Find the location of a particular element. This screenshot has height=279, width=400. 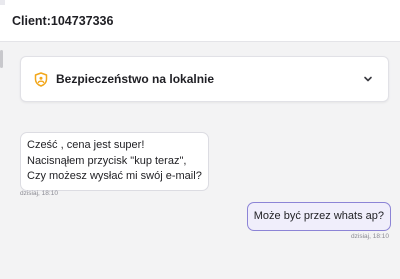

client-id-label: Client:104737336 is located at coordinates (63, 20).